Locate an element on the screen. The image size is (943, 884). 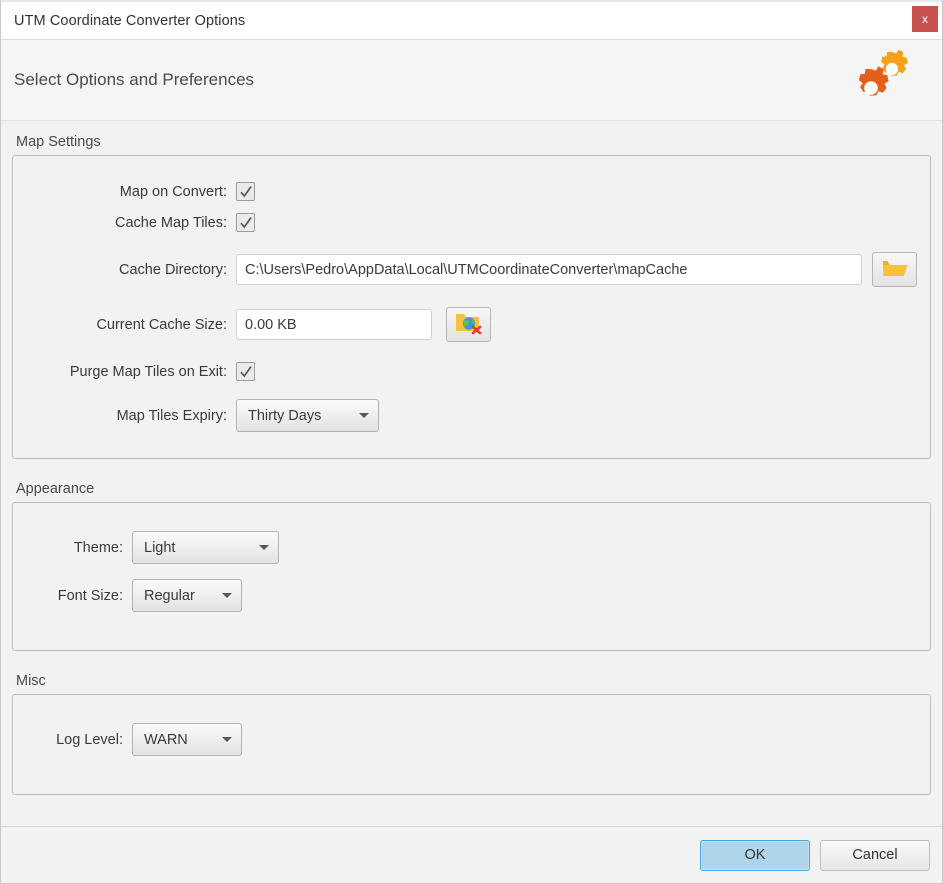
folder-icon is located at coordinates (895, 269).